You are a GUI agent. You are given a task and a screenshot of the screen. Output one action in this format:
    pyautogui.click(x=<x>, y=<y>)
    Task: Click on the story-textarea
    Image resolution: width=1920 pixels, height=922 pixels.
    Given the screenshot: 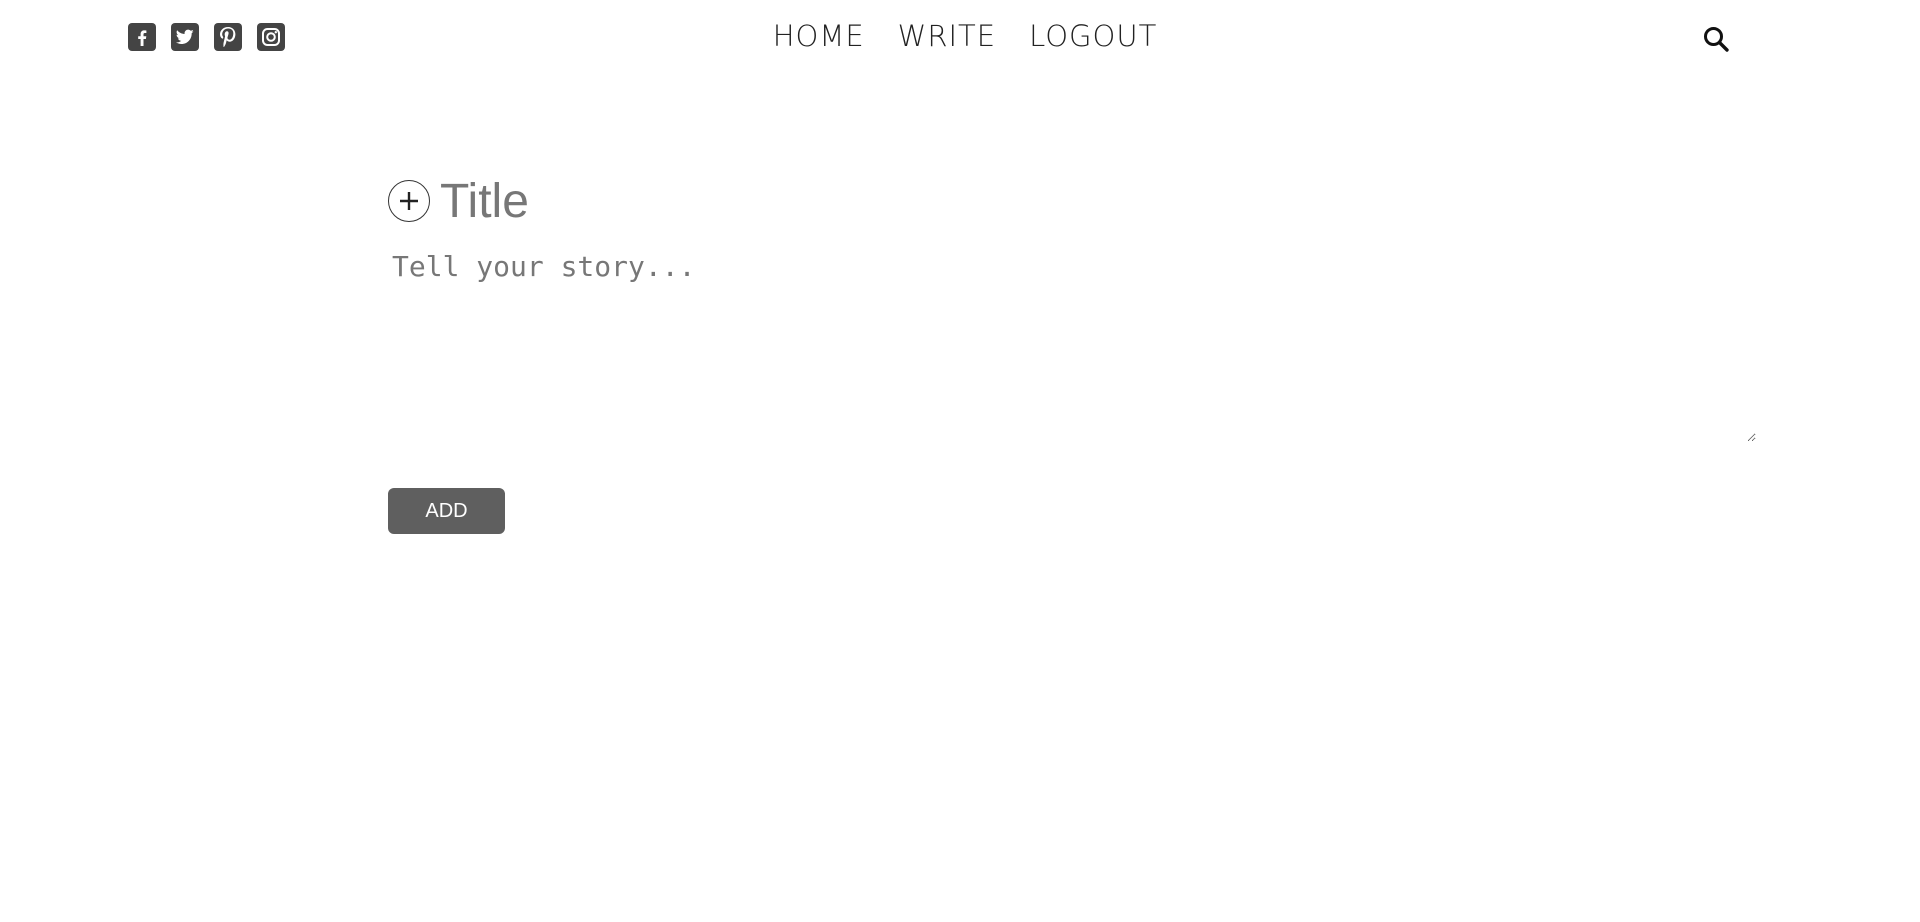 What is the action you would take?
    pyautogui.click(x=1072, y=346)
    